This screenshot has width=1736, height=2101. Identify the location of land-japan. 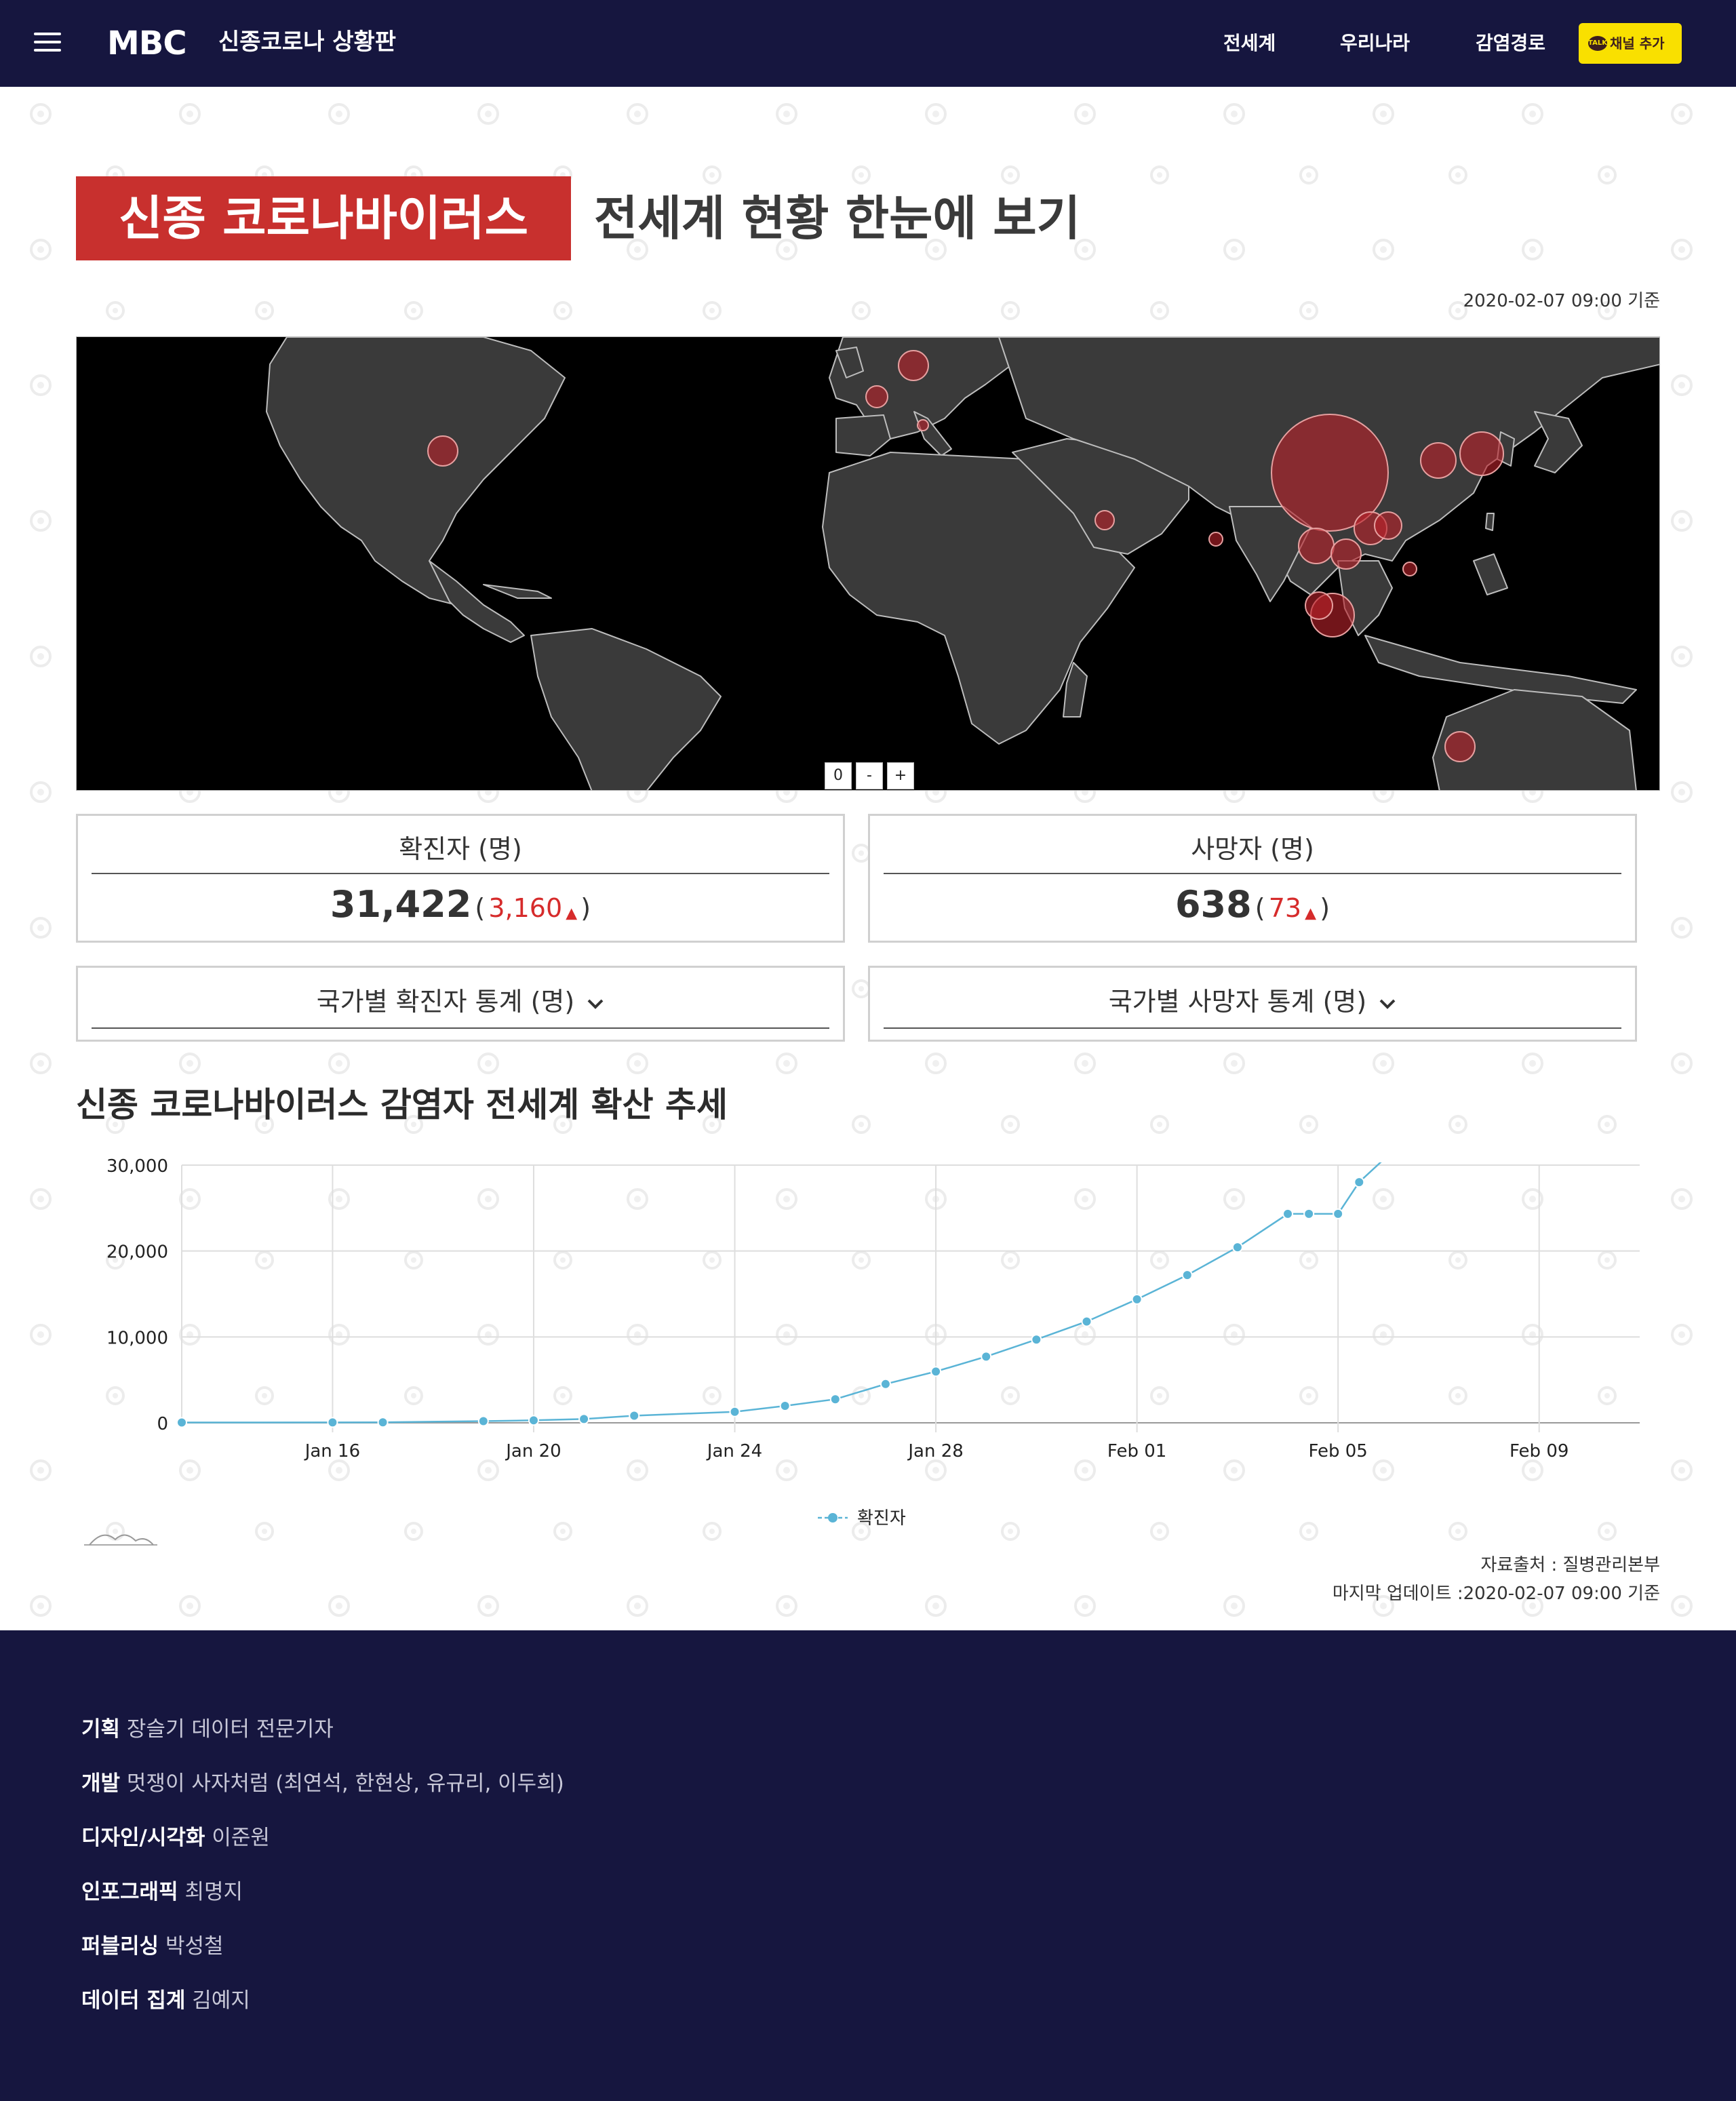
(1558, 442).